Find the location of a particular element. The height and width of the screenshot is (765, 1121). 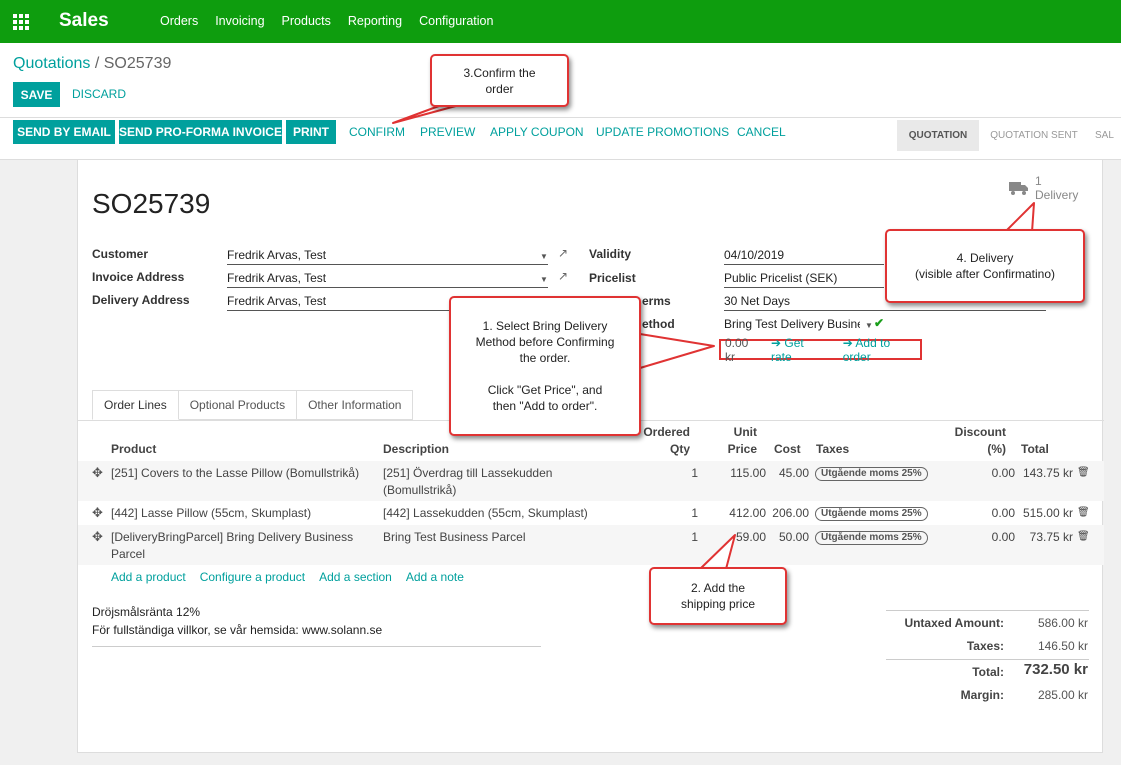

delivery-method-field: Bring Test Delivery Busine: is located at coordinates (792, 325).